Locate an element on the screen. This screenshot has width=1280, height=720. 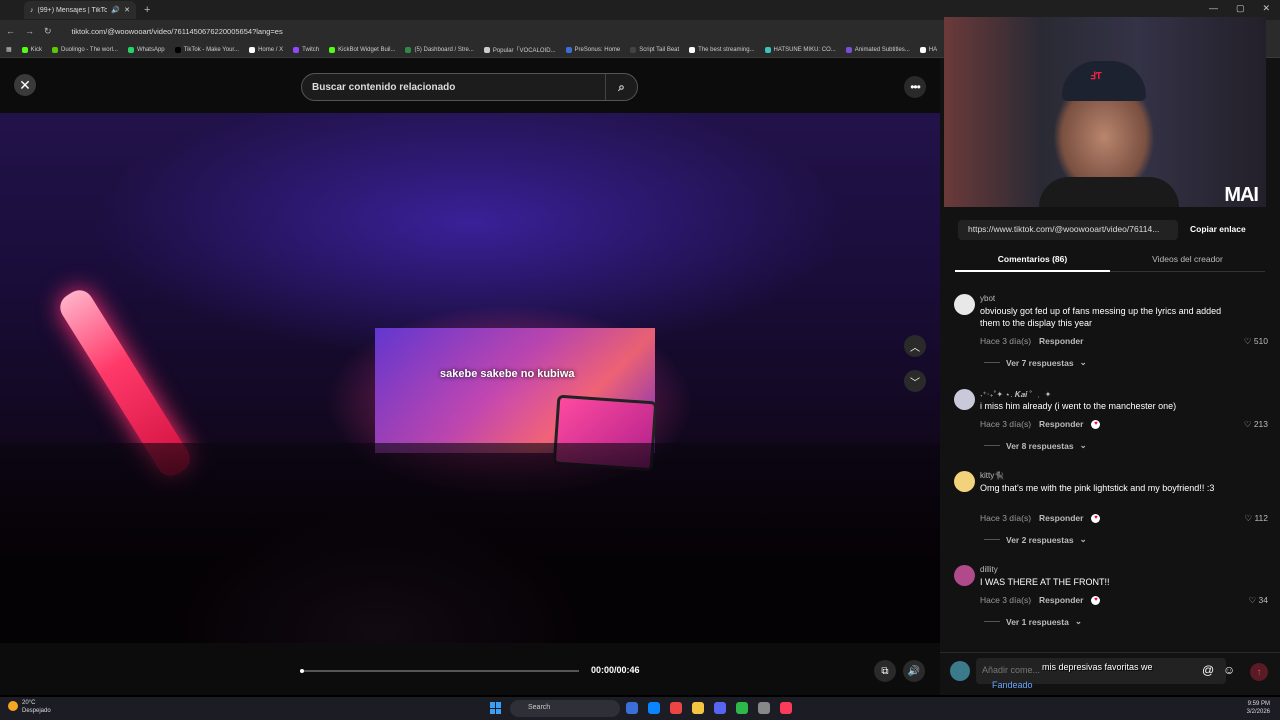
chrome-icon is located at coordinates (742, 708).